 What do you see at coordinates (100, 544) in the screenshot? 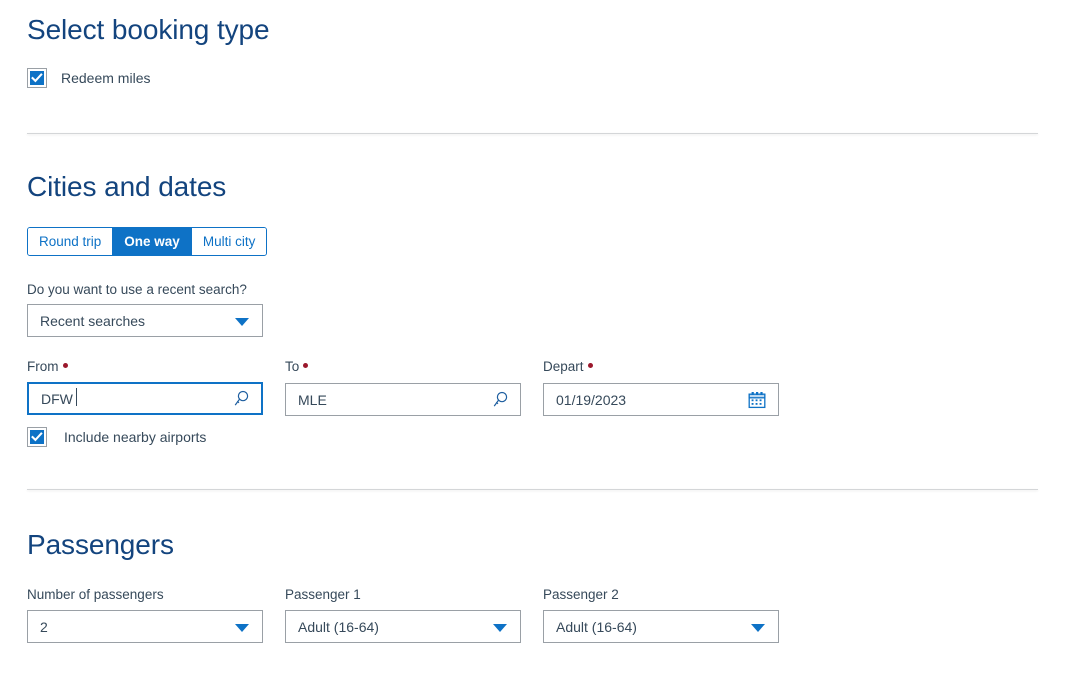
I see `passengers-heading: Passengers` at bounding box center [100, 544].